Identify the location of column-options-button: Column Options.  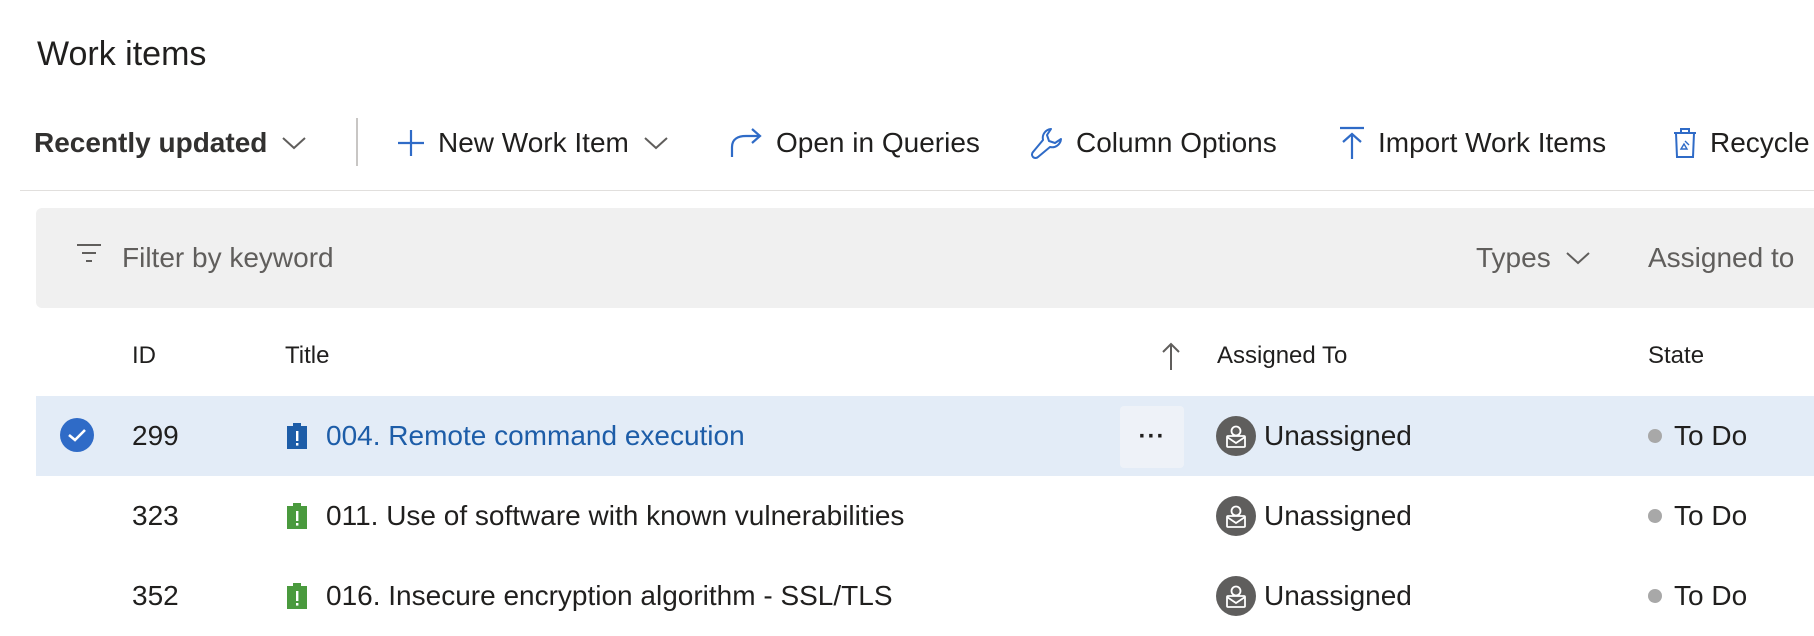
(1153, 143).